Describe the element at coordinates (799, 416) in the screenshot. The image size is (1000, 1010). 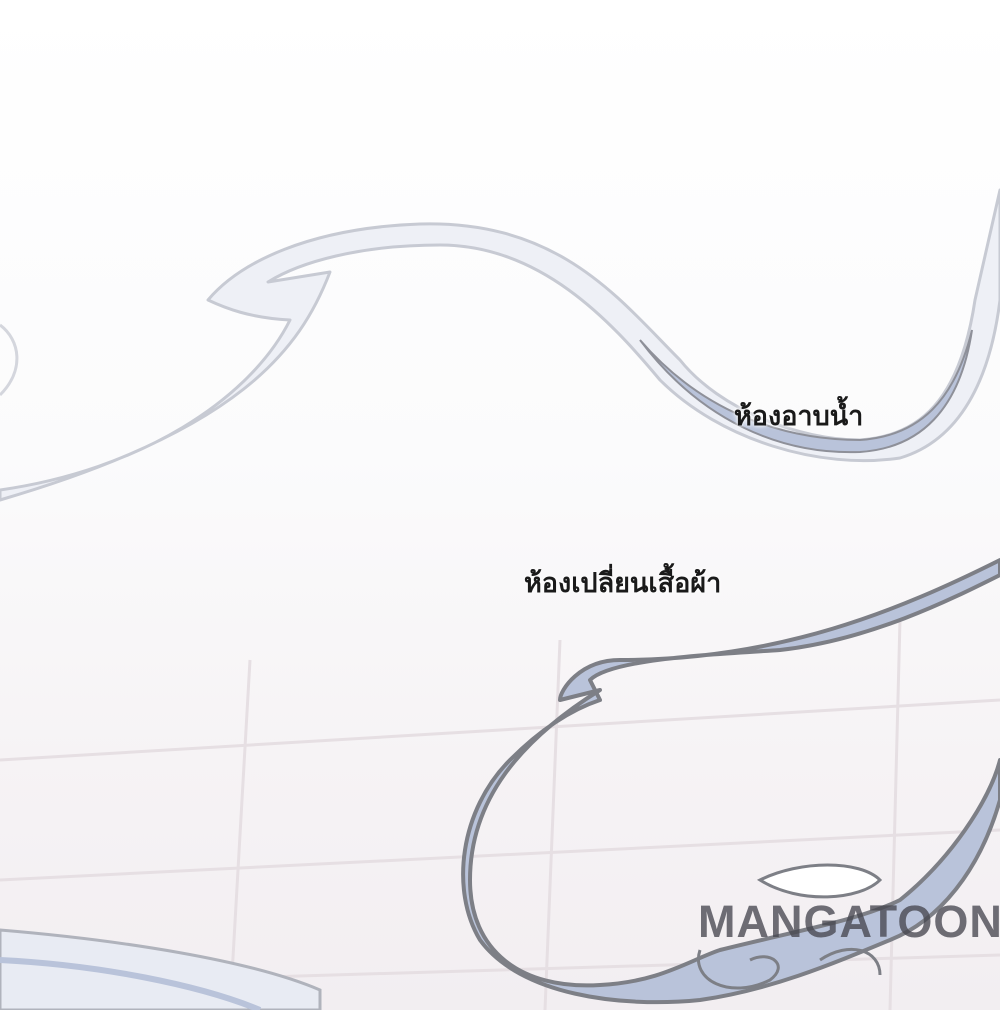
I see `caption-bathroom: ห้องอาบน้ำ` at that location.